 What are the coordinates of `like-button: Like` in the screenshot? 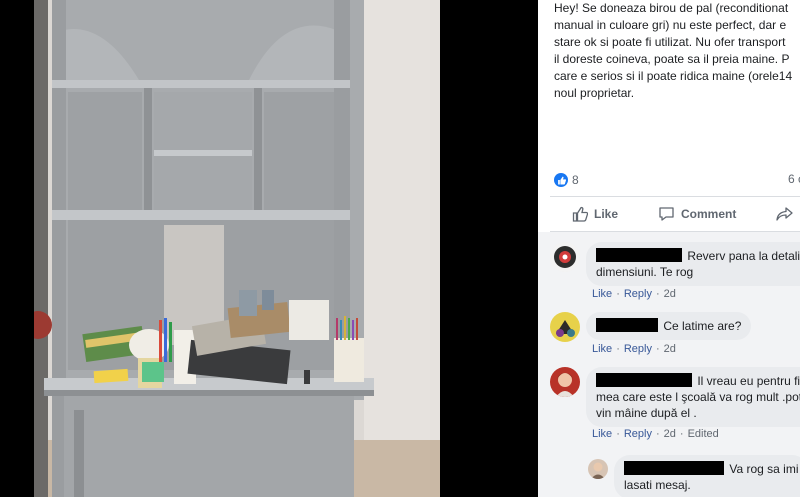 It's located at (595, 214).